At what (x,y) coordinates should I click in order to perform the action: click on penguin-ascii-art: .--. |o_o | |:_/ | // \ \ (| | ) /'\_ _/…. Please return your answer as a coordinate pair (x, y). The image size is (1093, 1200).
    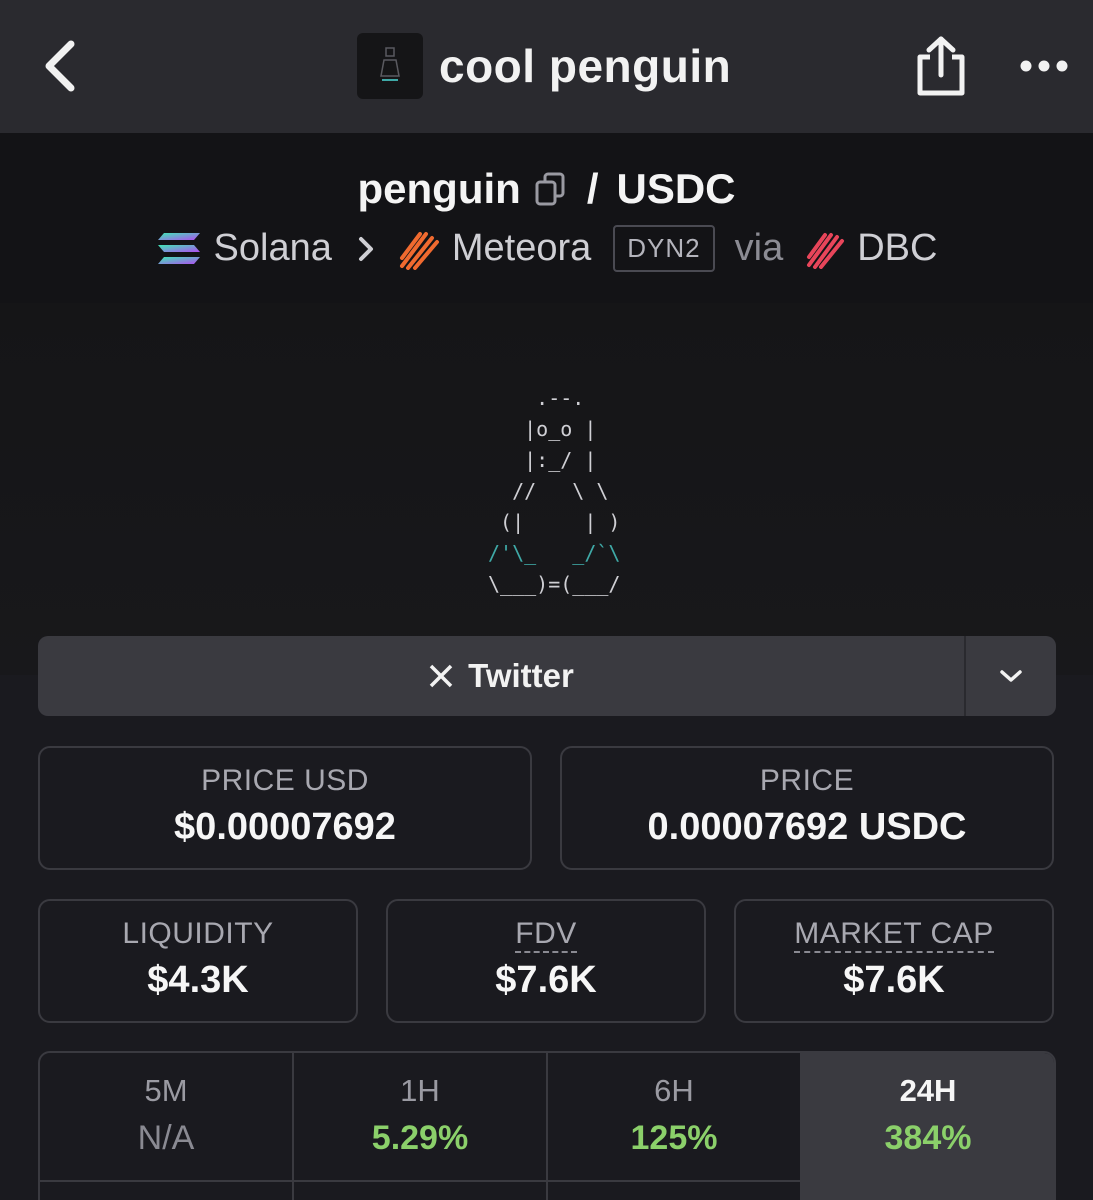
    Looking at the image, I should click on (554, 491).